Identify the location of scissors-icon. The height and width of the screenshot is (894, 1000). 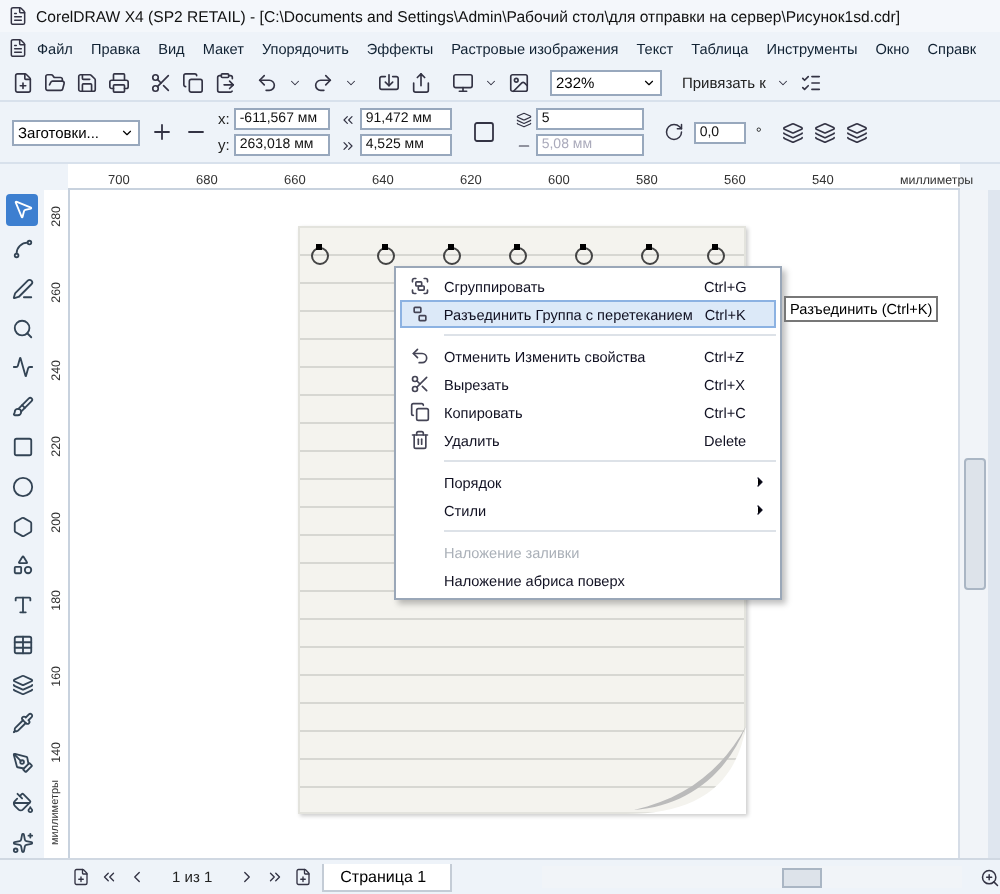
(420, 384).